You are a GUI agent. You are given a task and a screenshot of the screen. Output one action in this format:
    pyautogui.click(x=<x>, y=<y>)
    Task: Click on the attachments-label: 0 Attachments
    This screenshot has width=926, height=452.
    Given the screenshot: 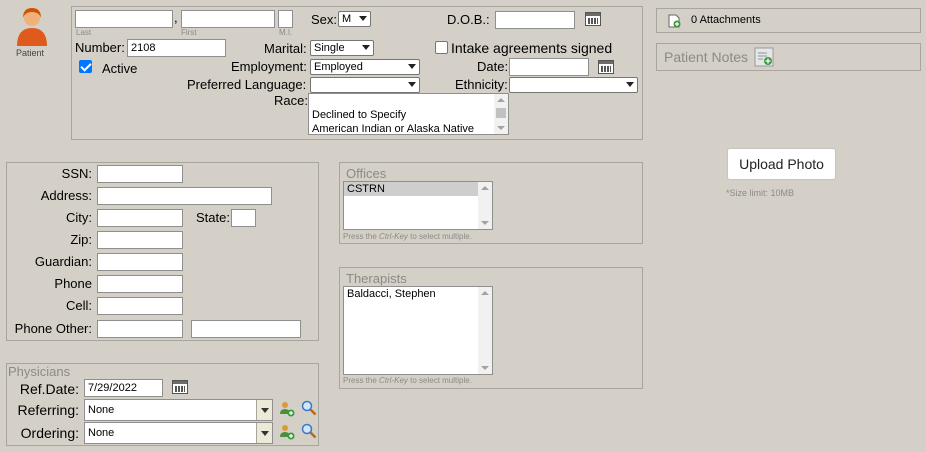 What is the action you would take?
    pyautogui.click(x=726, y=20)
    